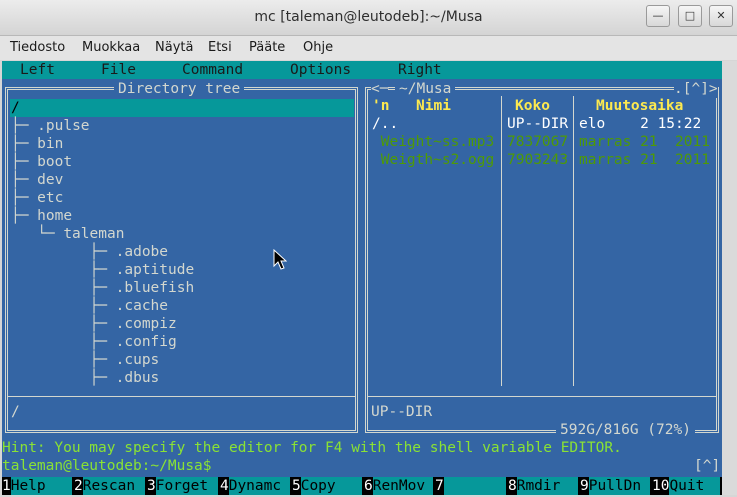 Image resolution: width=737 pixels, height=497 pixels. Describe the element at coordinates (142, 252) in the screenshot. I see `tree-item: .adobe` at that location.